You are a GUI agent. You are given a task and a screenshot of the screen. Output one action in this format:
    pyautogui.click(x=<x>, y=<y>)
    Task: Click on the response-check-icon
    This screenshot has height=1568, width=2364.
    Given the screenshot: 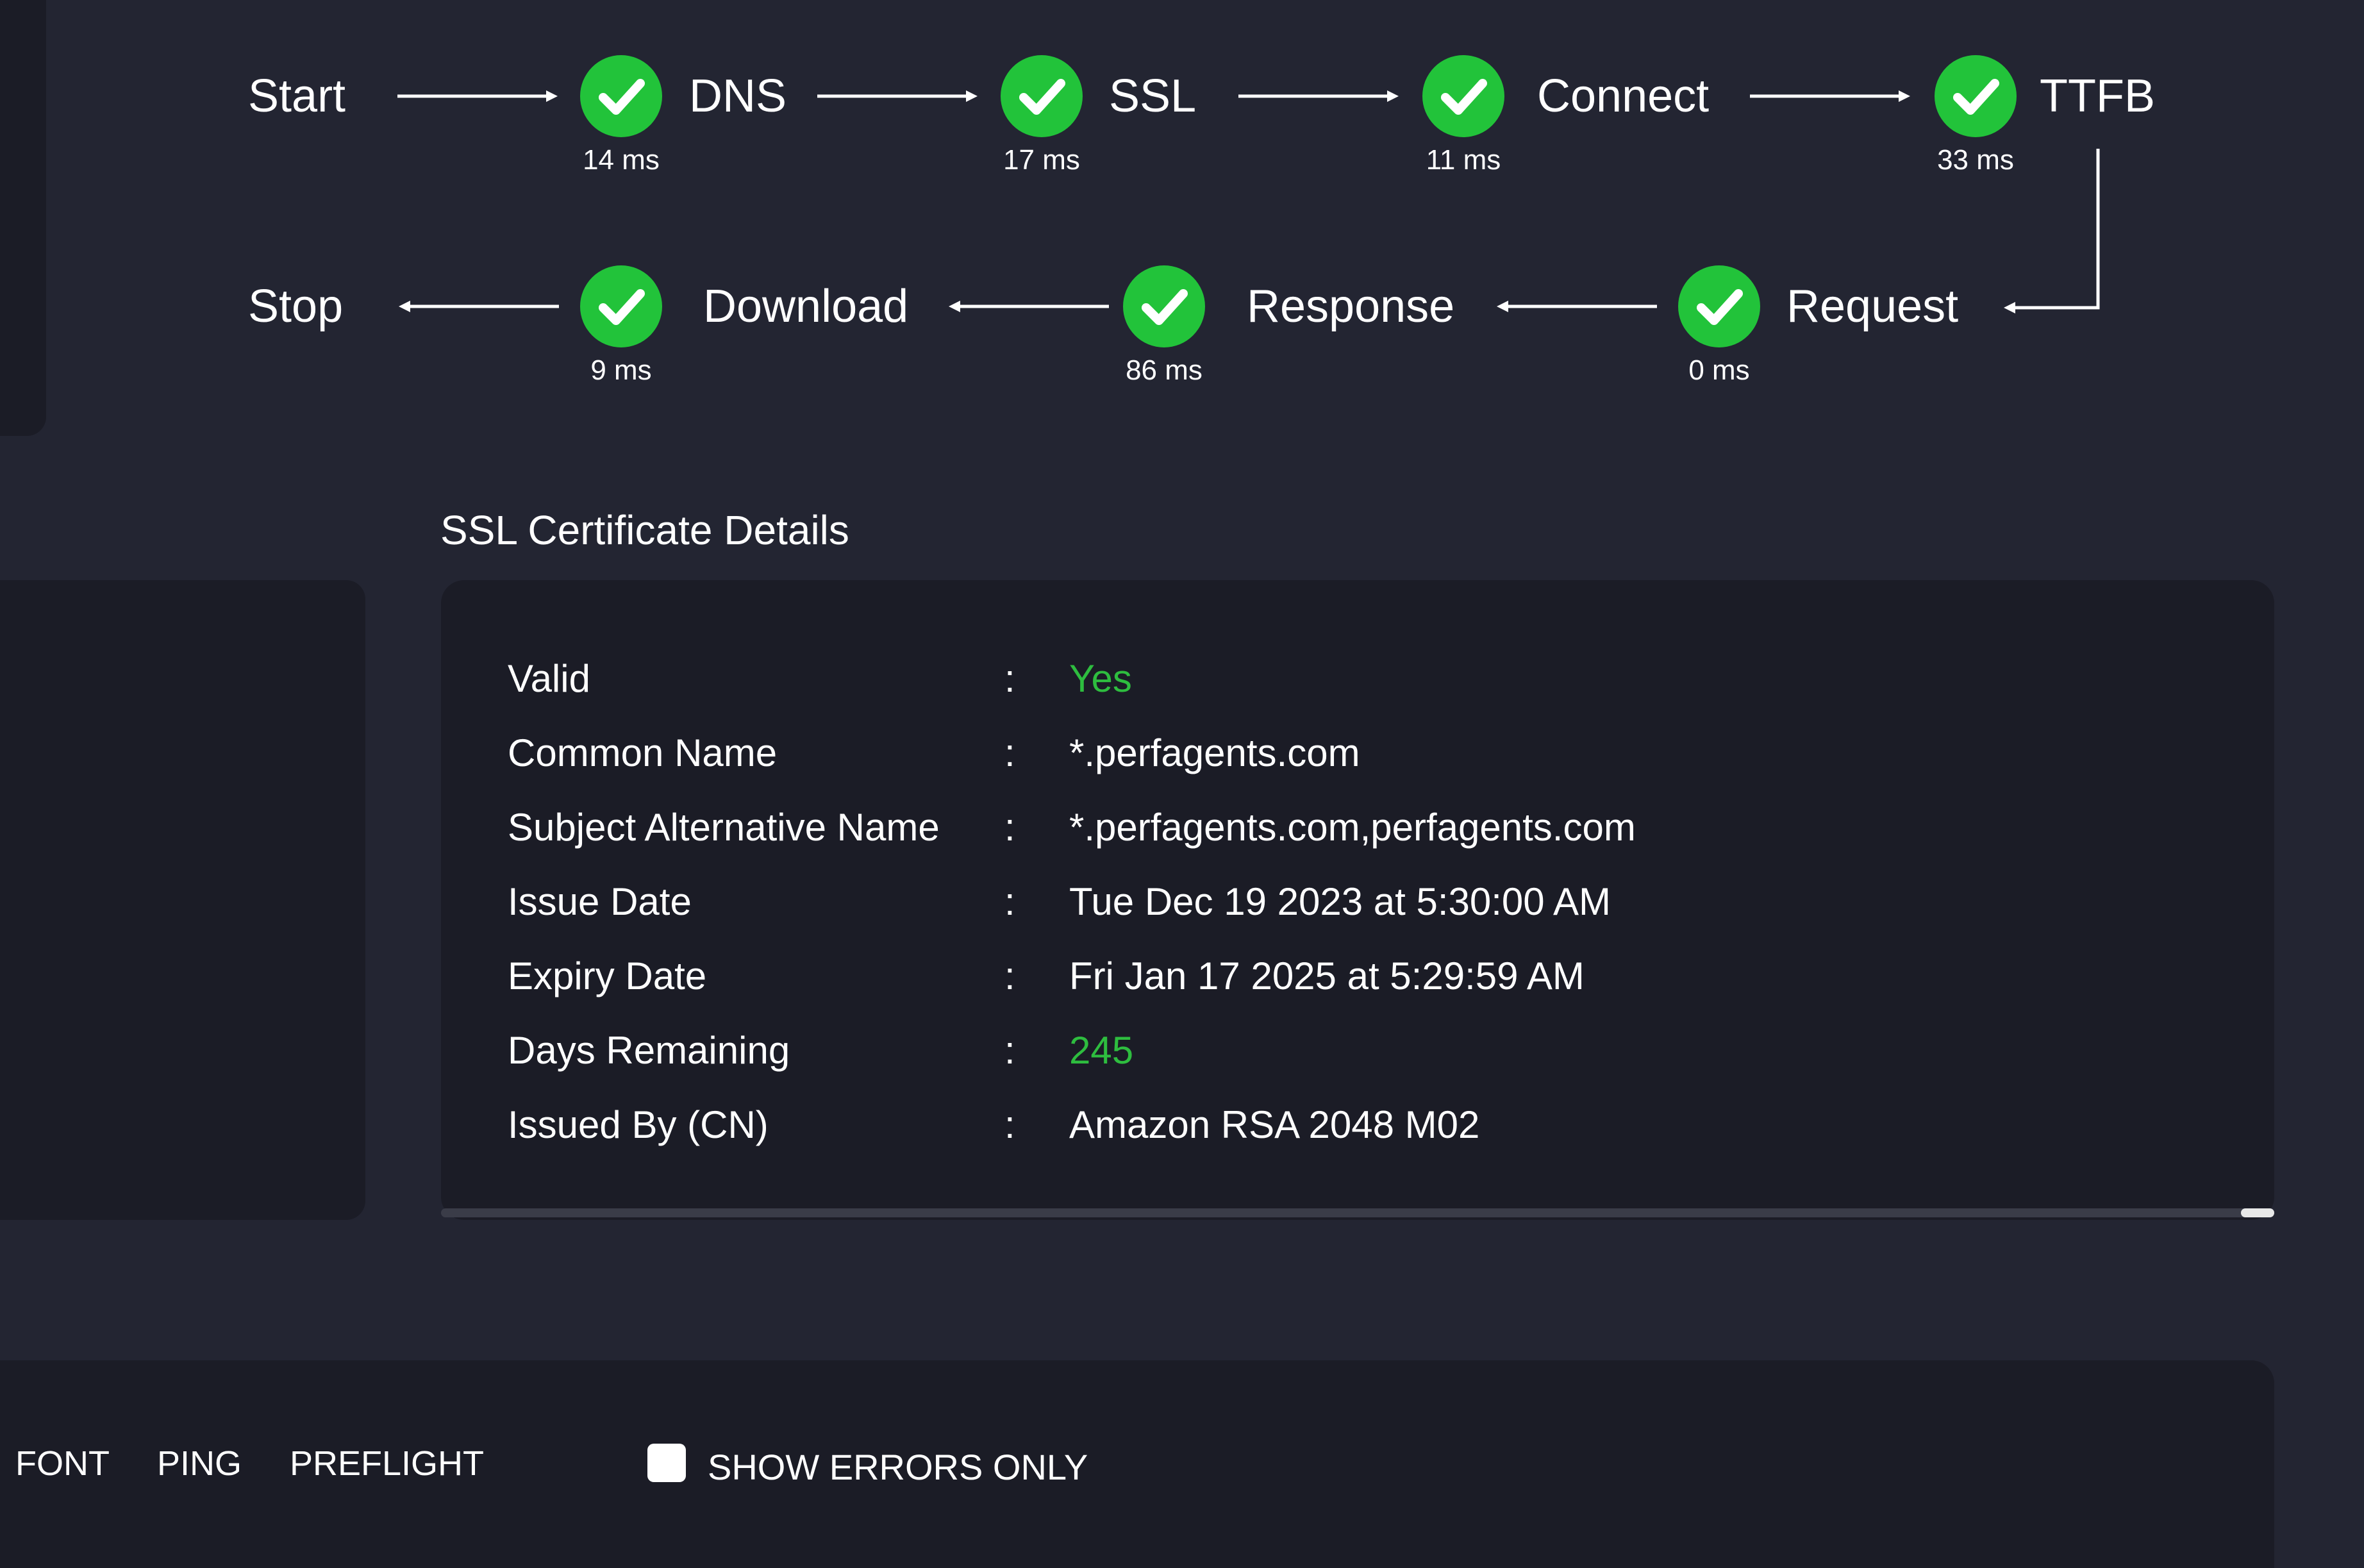 What is the action you would take?
    pyautogui.click(x=1164, y=306)
    